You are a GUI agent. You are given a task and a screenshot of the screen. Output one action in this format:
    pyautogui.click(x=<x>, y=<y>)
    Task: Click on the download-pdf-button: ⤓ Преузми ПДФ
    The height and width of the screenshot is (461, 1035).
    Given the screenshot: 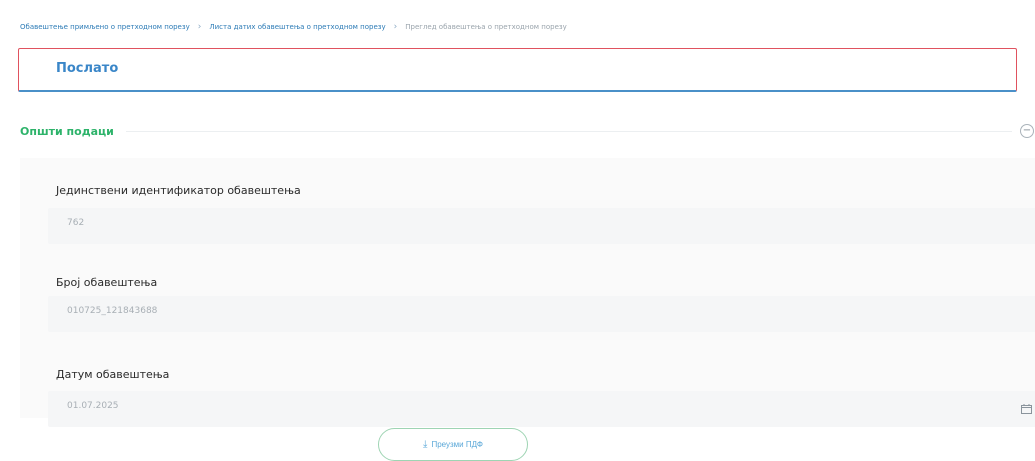 What is the action you would take?
    pyautogui.click(x=453, y=444)
    